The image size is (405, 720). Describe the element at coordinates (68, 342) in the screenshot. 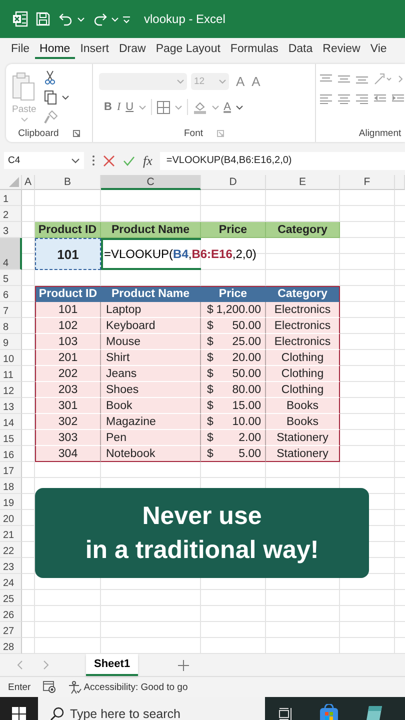

I see `table-cell: 103` at that location.